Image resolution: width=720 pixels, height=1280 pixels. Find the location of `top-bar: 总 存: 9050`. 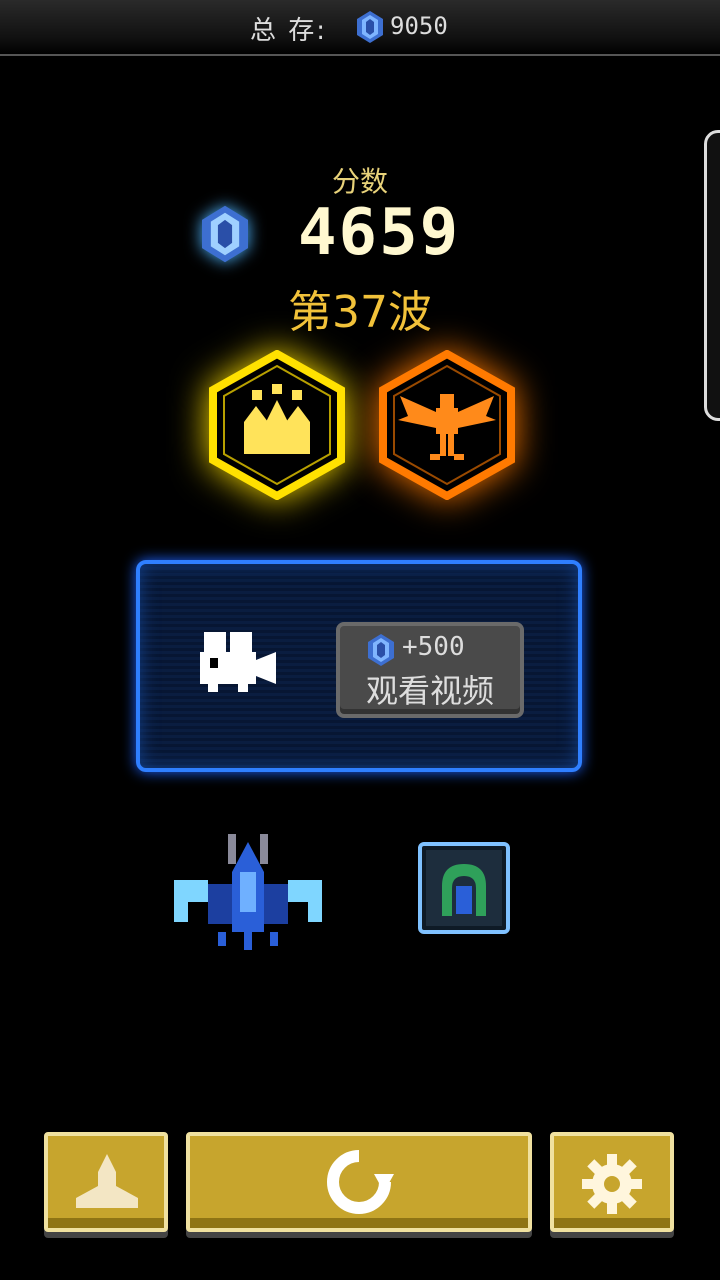

top-bar: 总 存: 9050 is located at coordinates (360, 28).